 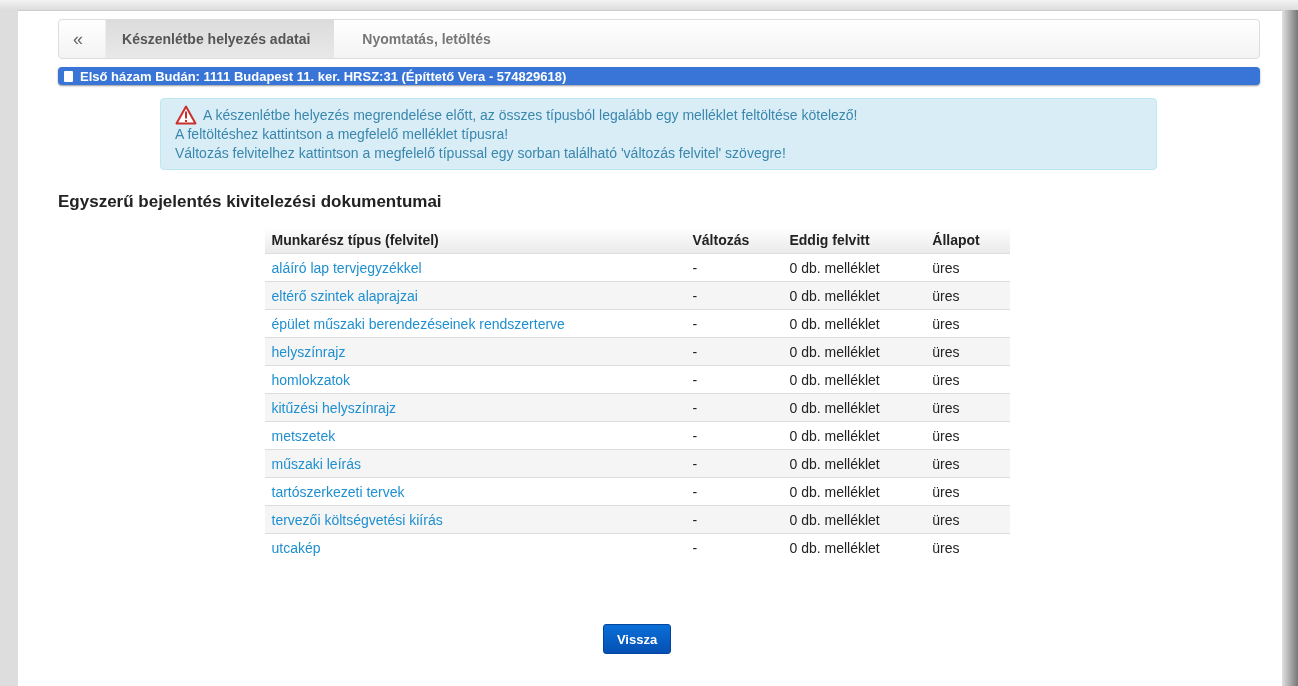 What do you see at coordinates (296, 547) in the screenshot?
I see `document-type-link: utcakép` at bounding box center [296, 547].